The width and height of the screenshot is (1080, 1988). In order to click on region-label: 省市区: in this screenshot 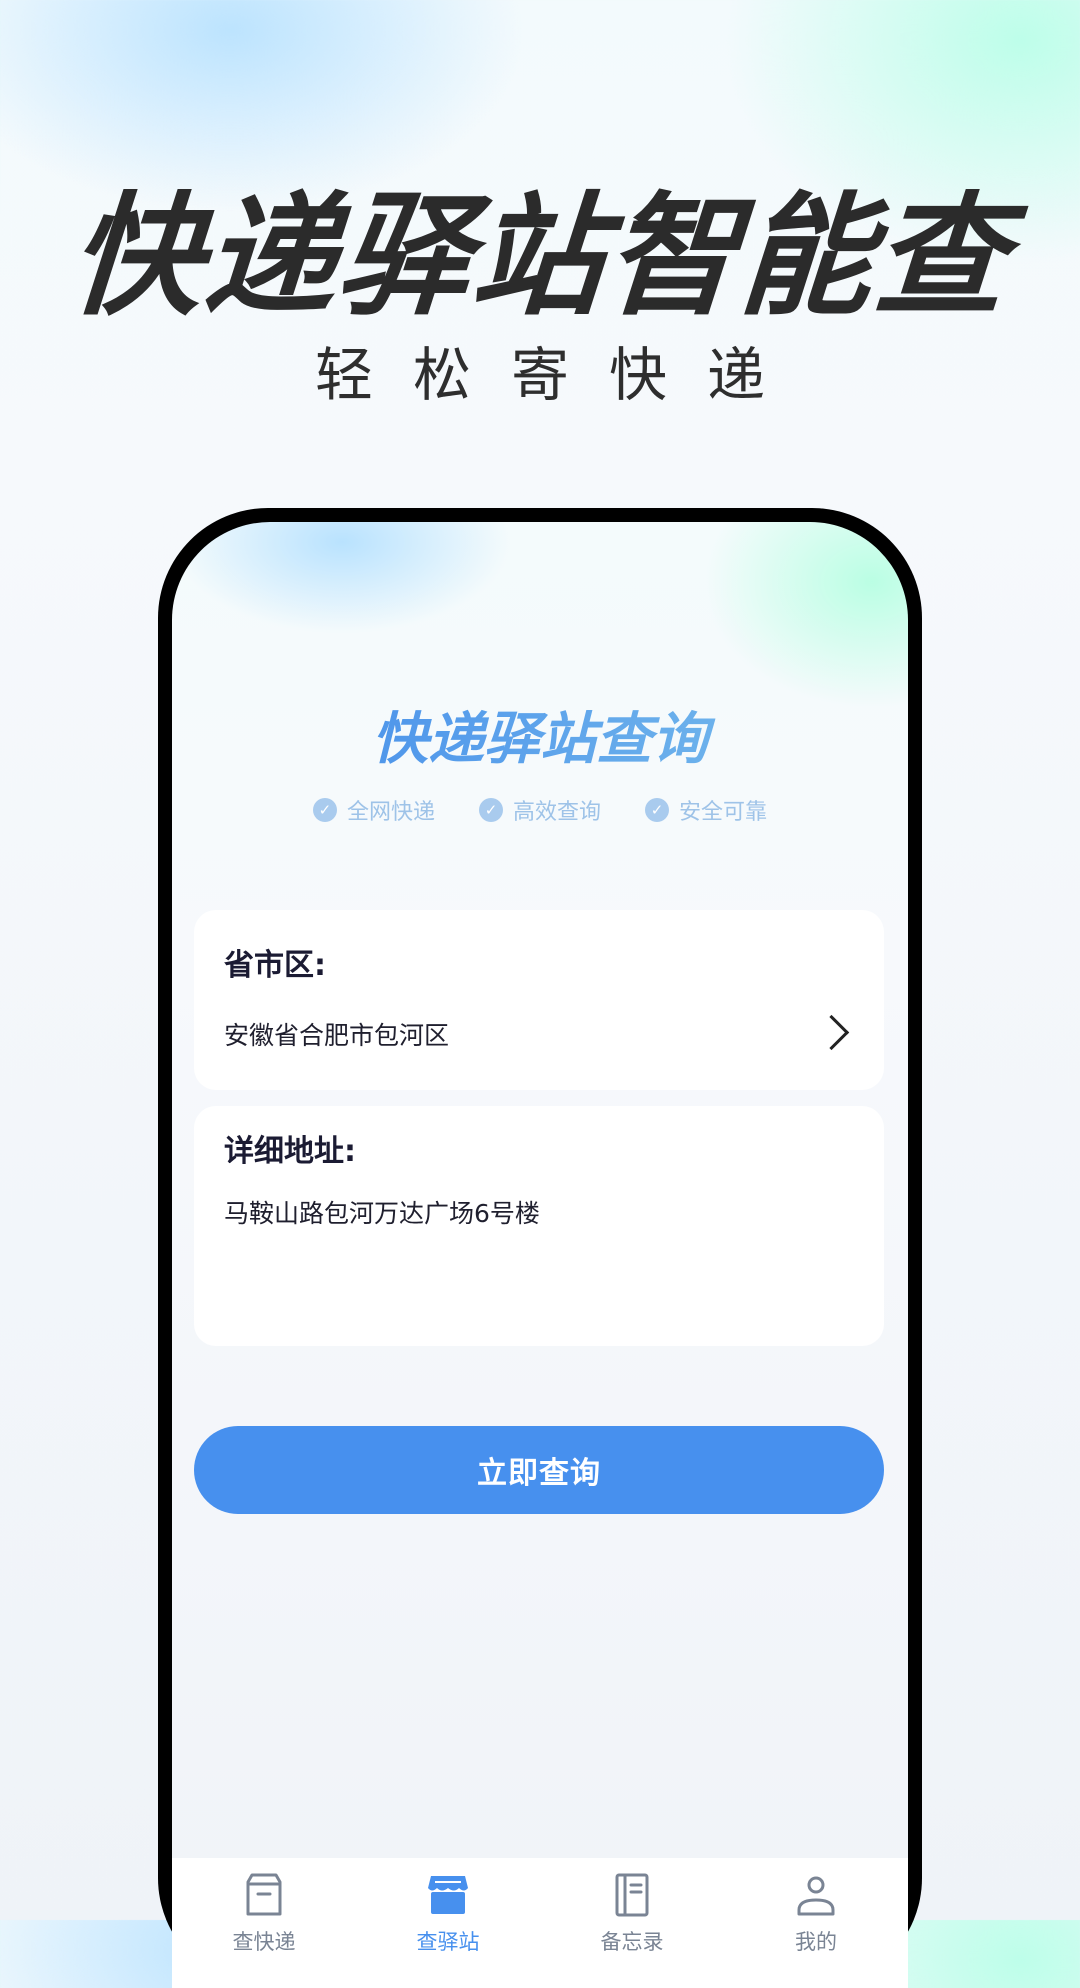, I will do `click(275, 965)`.